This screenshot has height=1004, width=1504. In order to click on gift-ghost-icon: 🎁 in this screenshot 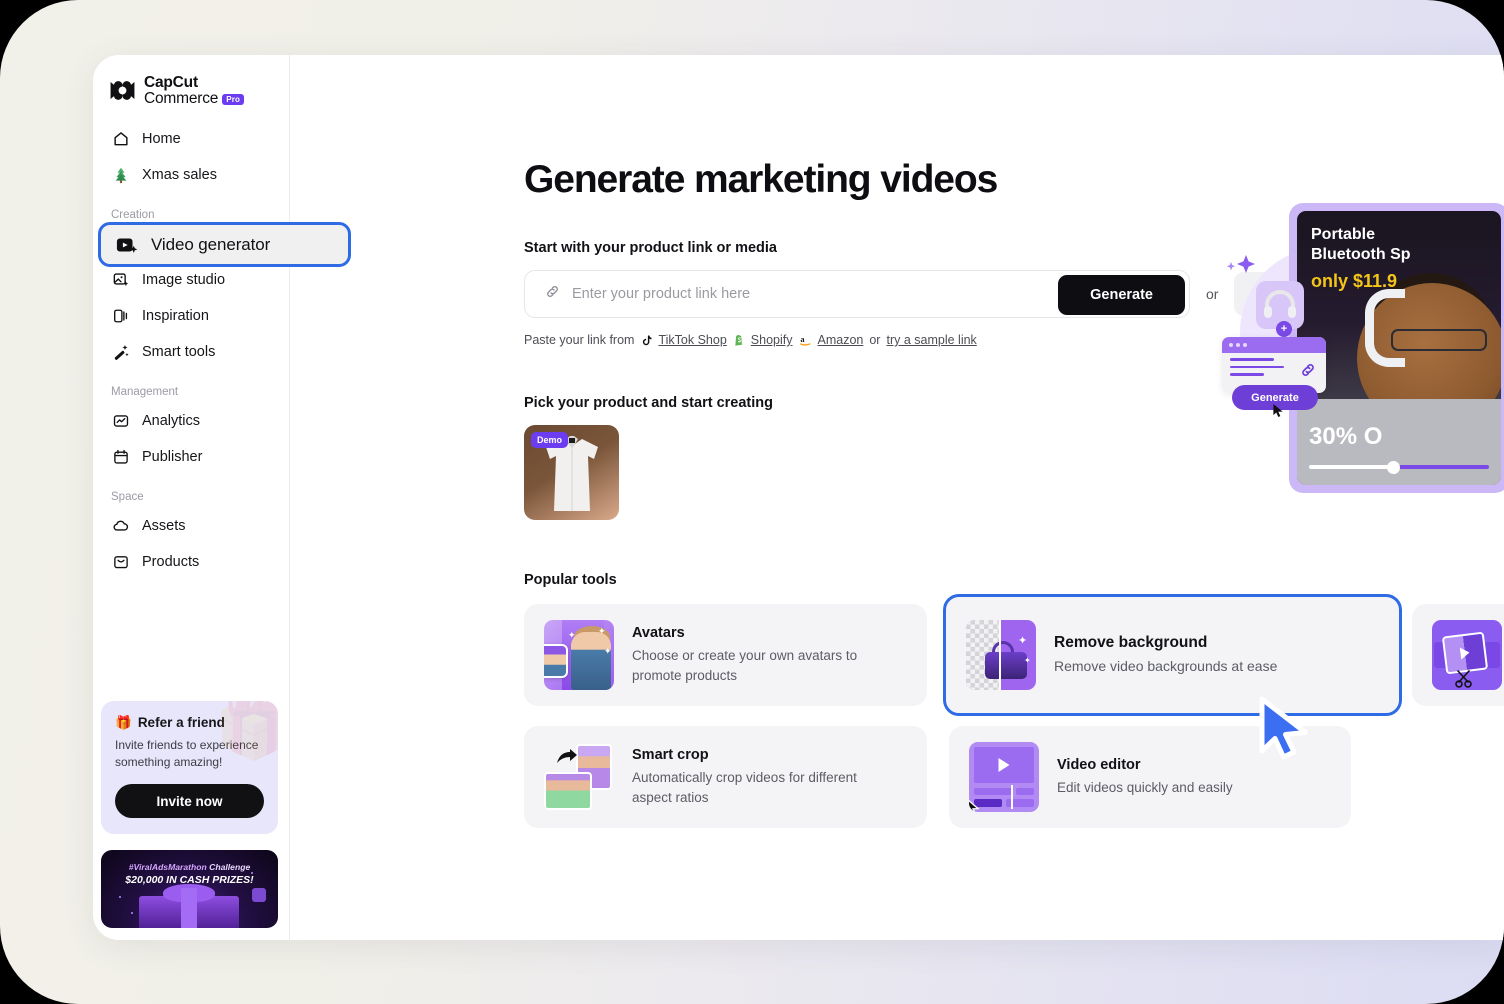, I will do `click(246, 731)`.